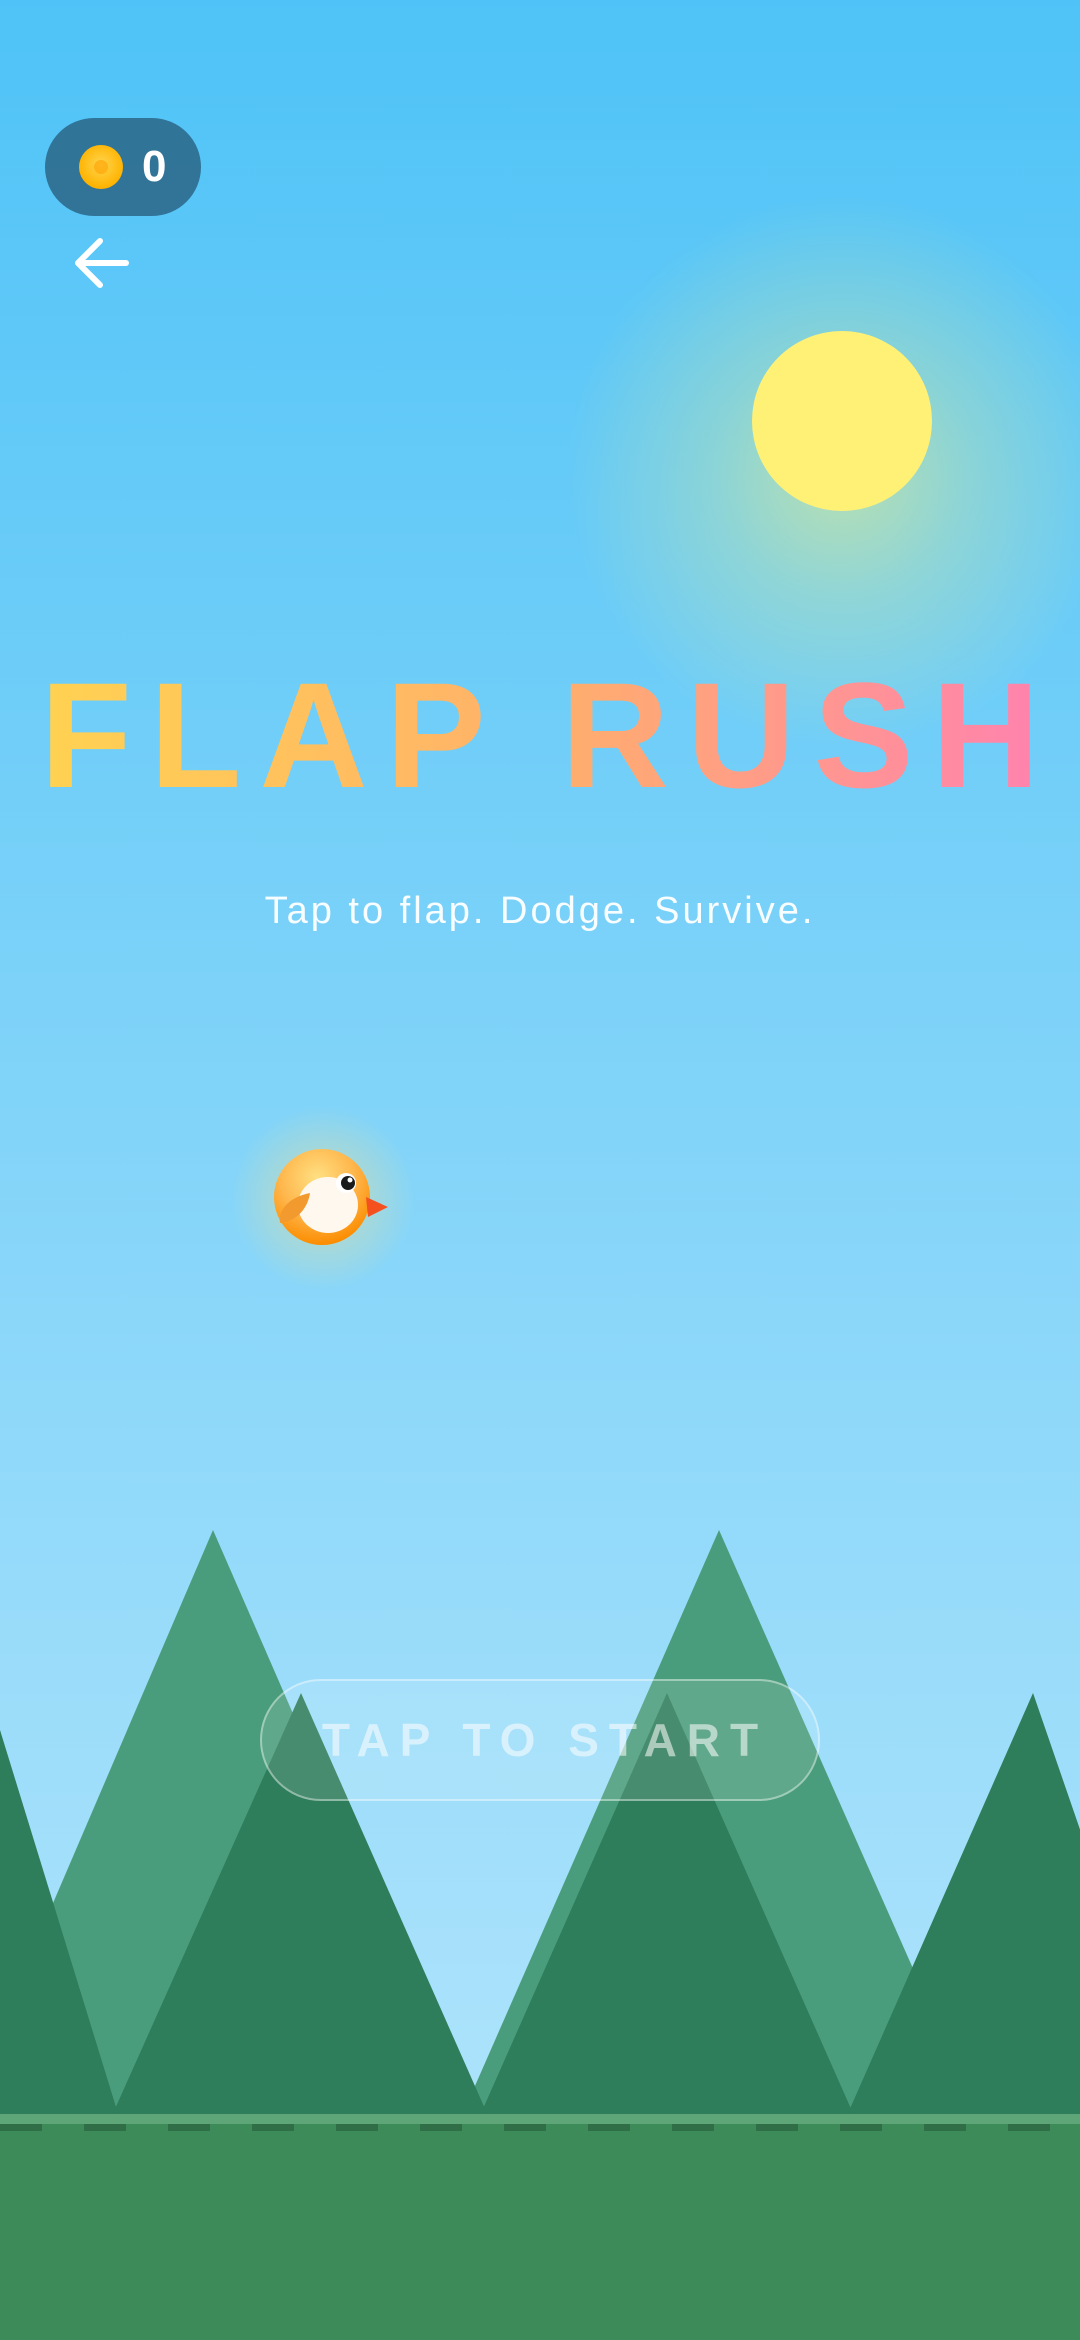 The image size is (1080, 2340). Describe the element at coordinates (154, 166) in the screenshot. I see `coin-count: 0` at that location.